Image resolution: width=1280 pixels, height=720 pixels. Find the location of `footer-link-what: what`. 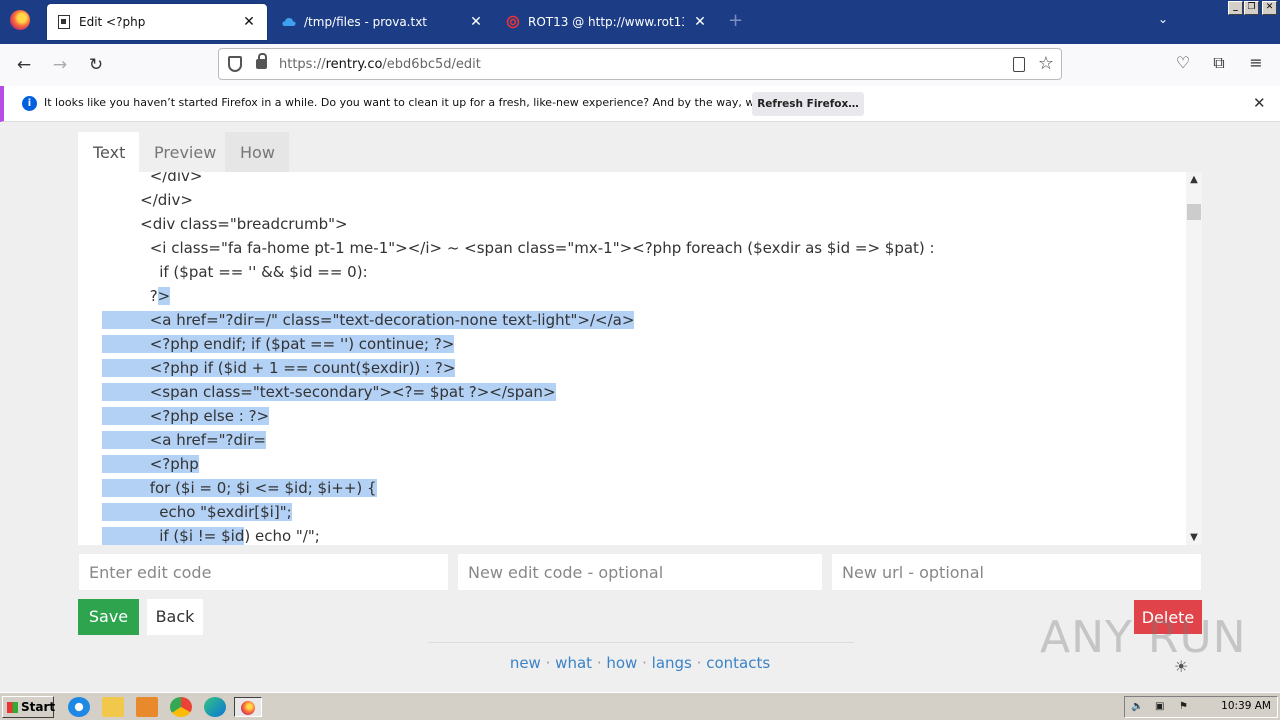

footer-link-what: what is located at coordinates (573, 663).